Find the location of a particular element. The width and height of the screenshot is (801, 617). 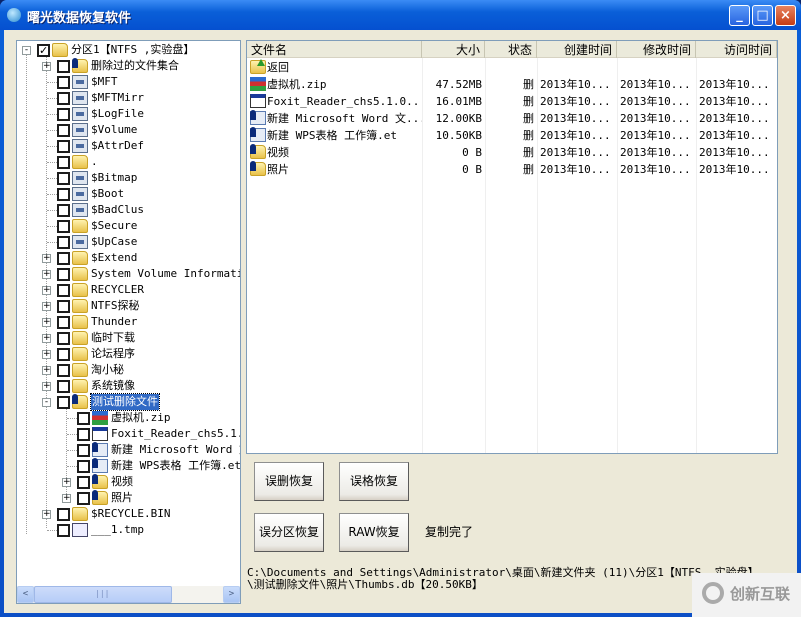

tree-item: - ✓ 分区1【NTFS ,实验盘】 is located at coordinates (128, 50).